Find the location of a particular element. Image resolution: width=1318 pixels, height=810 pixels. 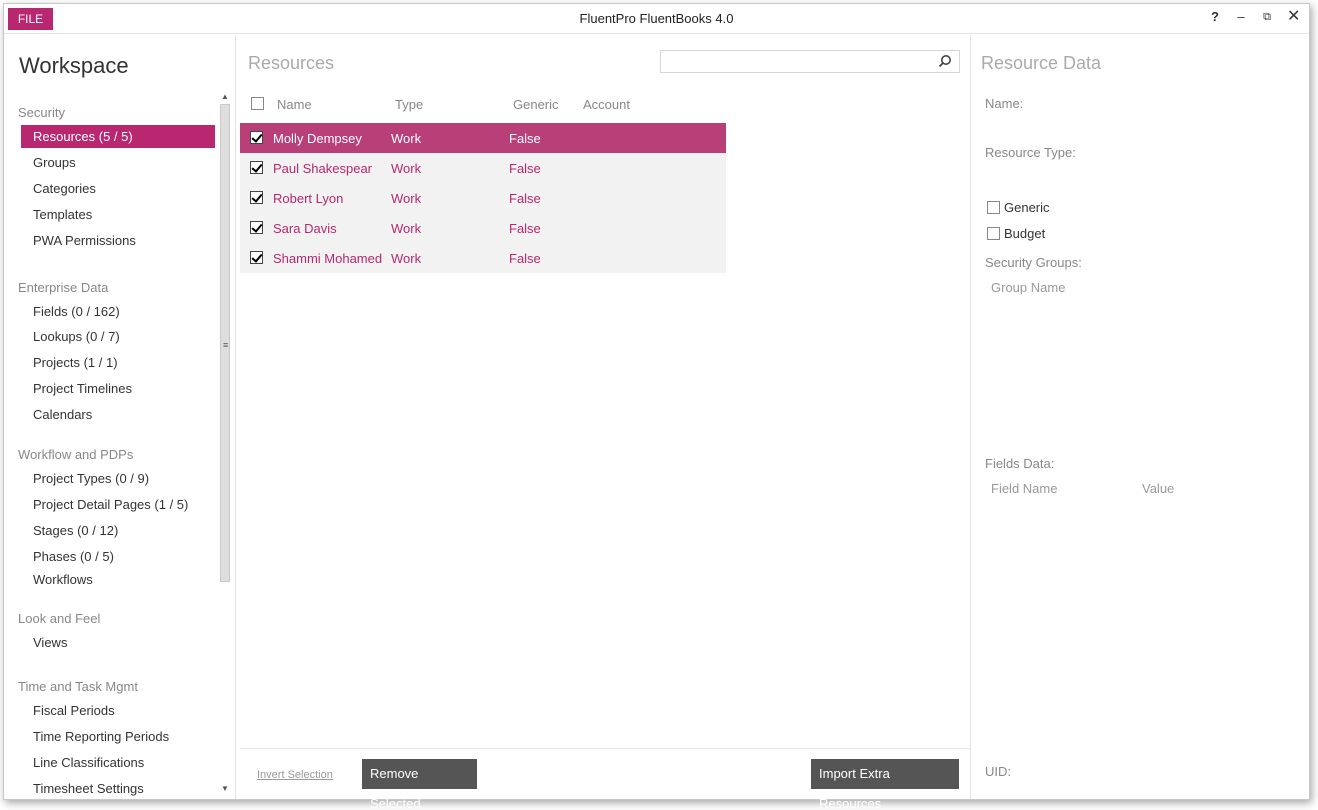

section-heading-security: Security is located at coordinates (41, 112).